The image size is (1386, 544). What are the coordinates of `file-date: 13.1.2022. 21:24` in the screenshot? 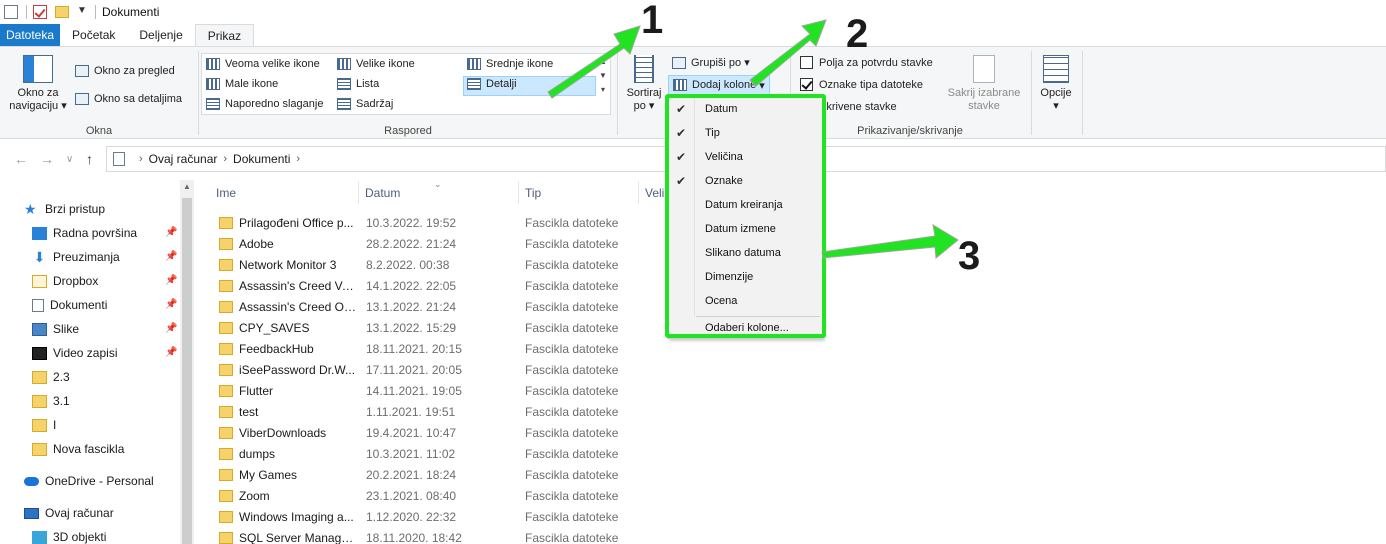 It's located at (411, 306).